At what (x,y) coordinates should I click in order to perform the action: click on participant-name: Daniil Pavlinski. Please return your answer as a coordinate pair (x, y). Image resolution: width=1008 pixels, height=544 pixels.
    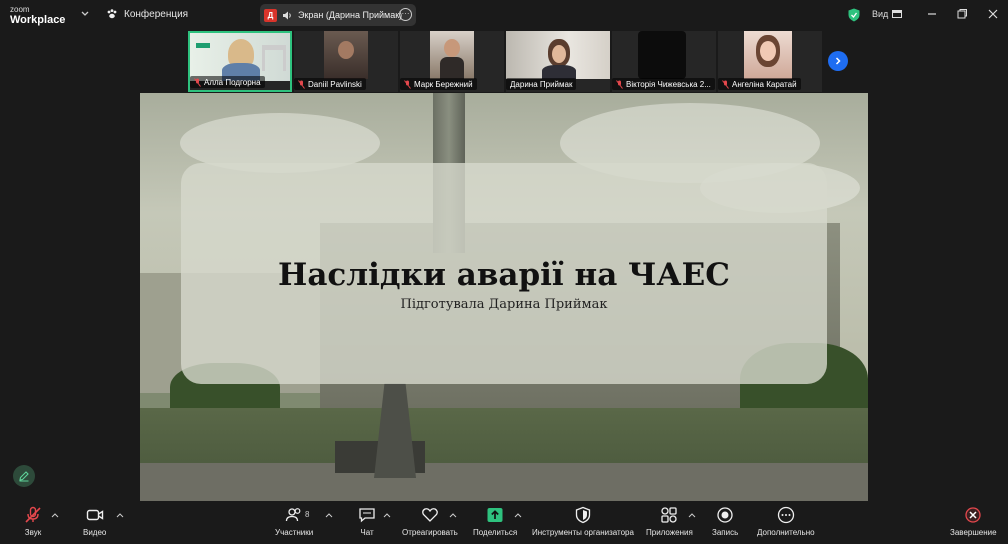
    Looking at the image, I should click on (330, 84).